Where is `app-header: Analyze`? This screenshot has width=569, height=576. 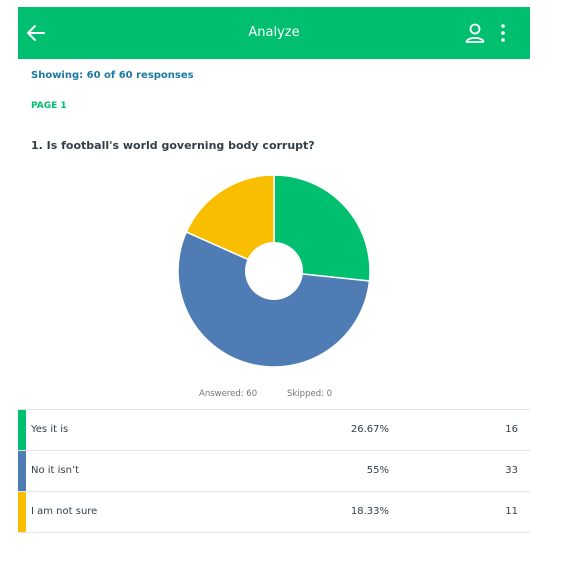 app-header: Analyze is located at coordinates (274, 33).